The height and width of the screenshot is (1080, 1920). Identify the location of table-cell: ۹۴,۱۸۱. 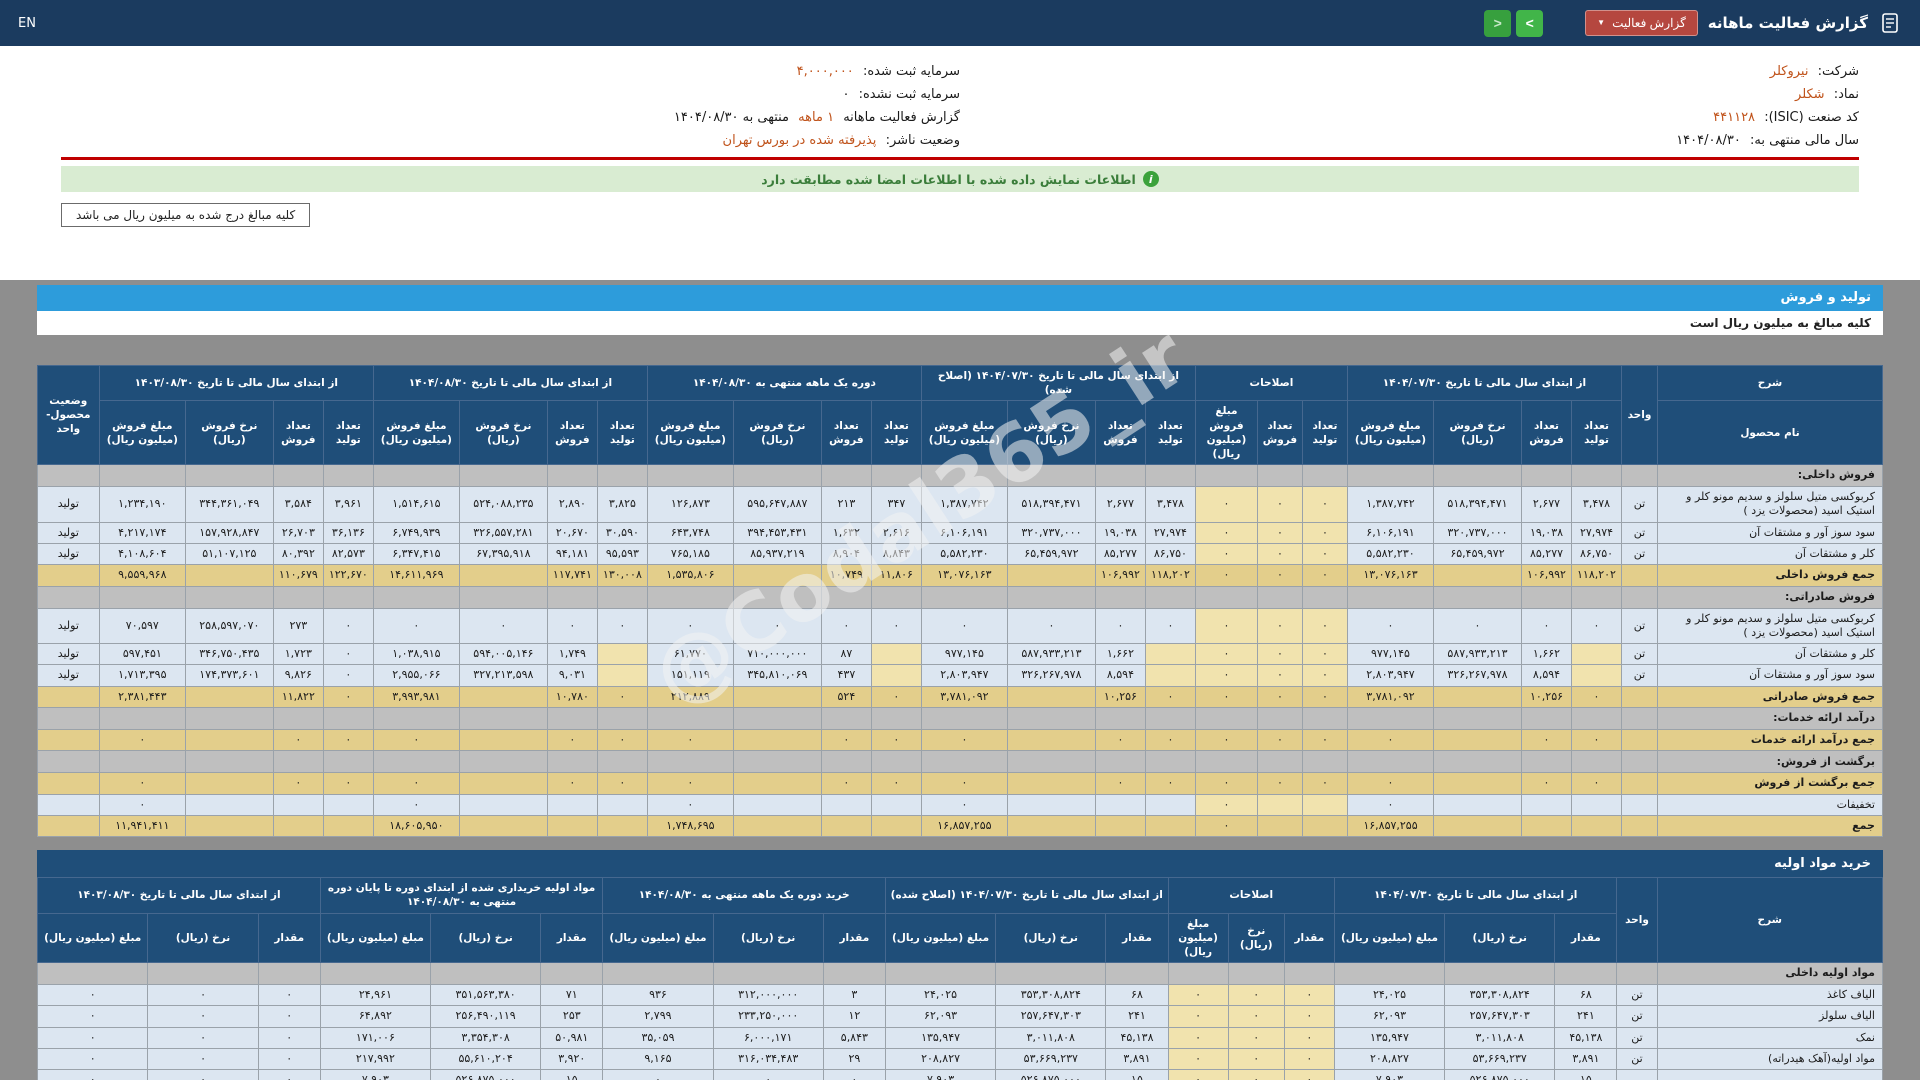
(572, 554).